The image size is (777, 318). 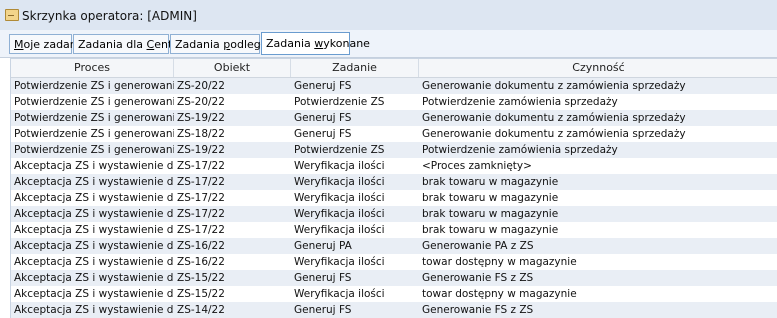 I want to click on tab-accelerator: w, so click(x=319, y=43).